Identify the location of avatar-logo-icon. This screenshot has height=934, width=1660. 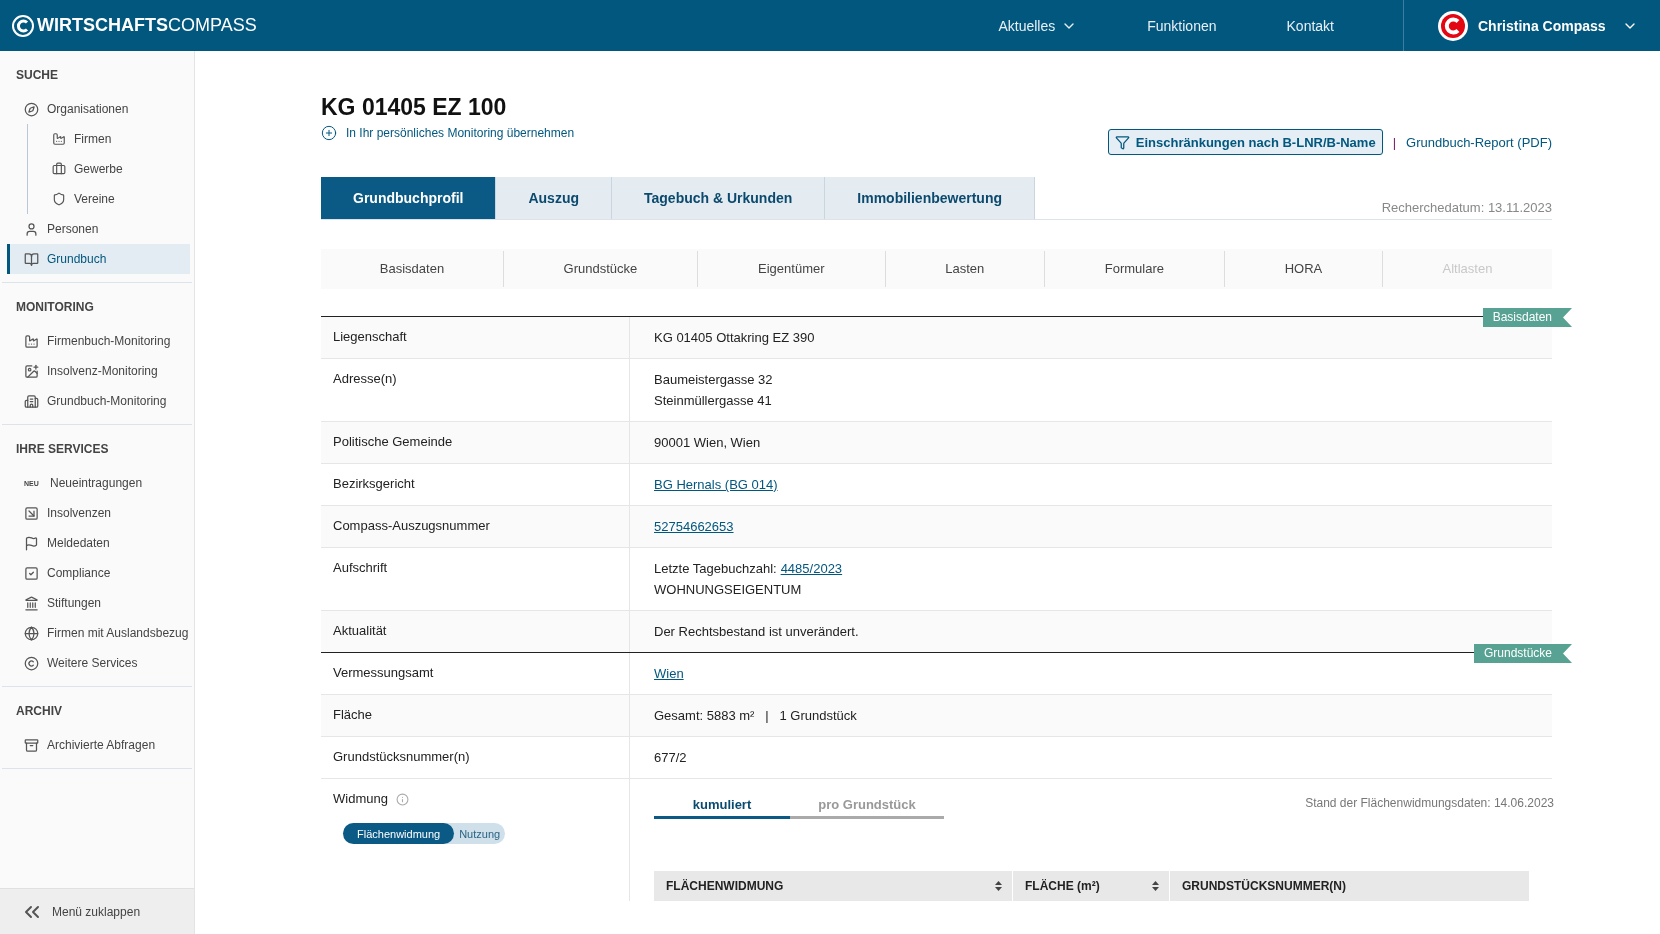
(1453, 25).